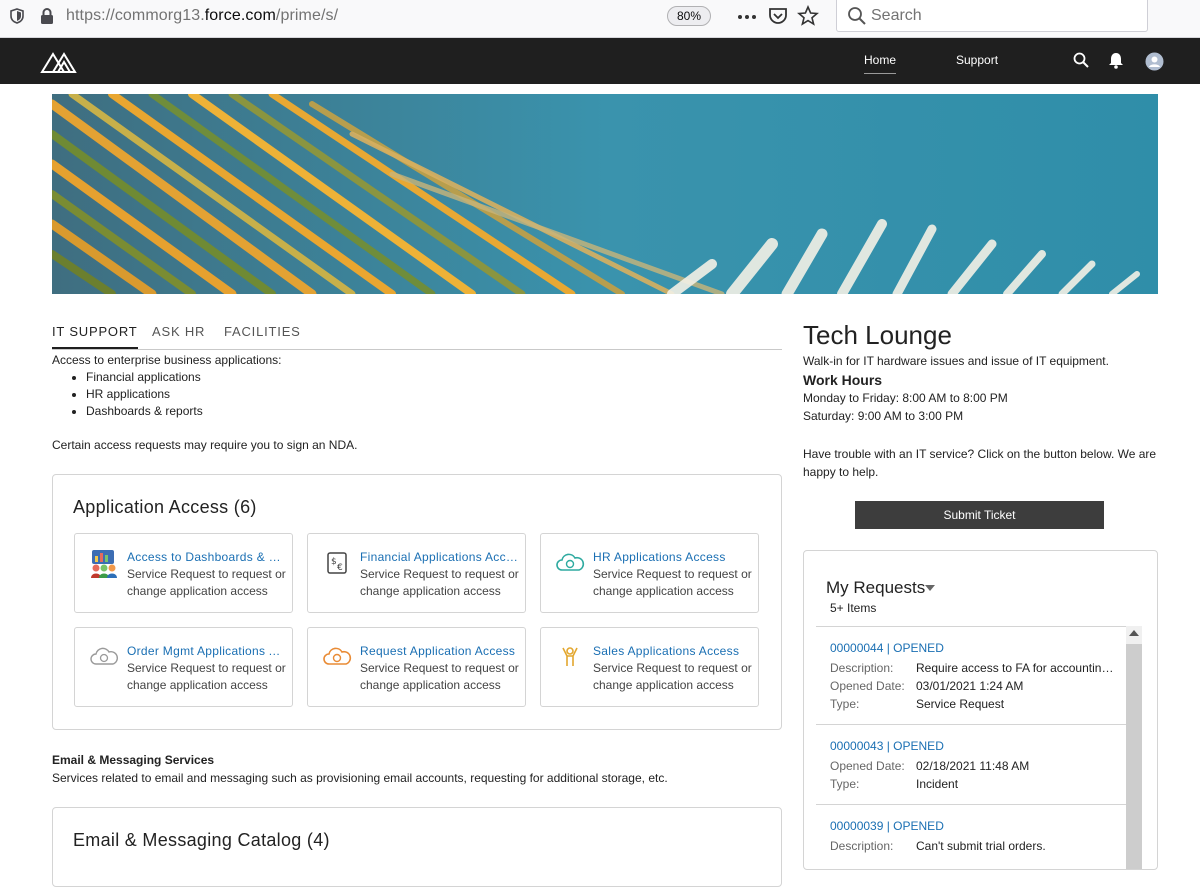 This screenshot has height=887, width=1200. Describe the element at coordinates (207, 651) in the screenshot. I see `tile-name: Order Mgmt Applications Access` at that location.